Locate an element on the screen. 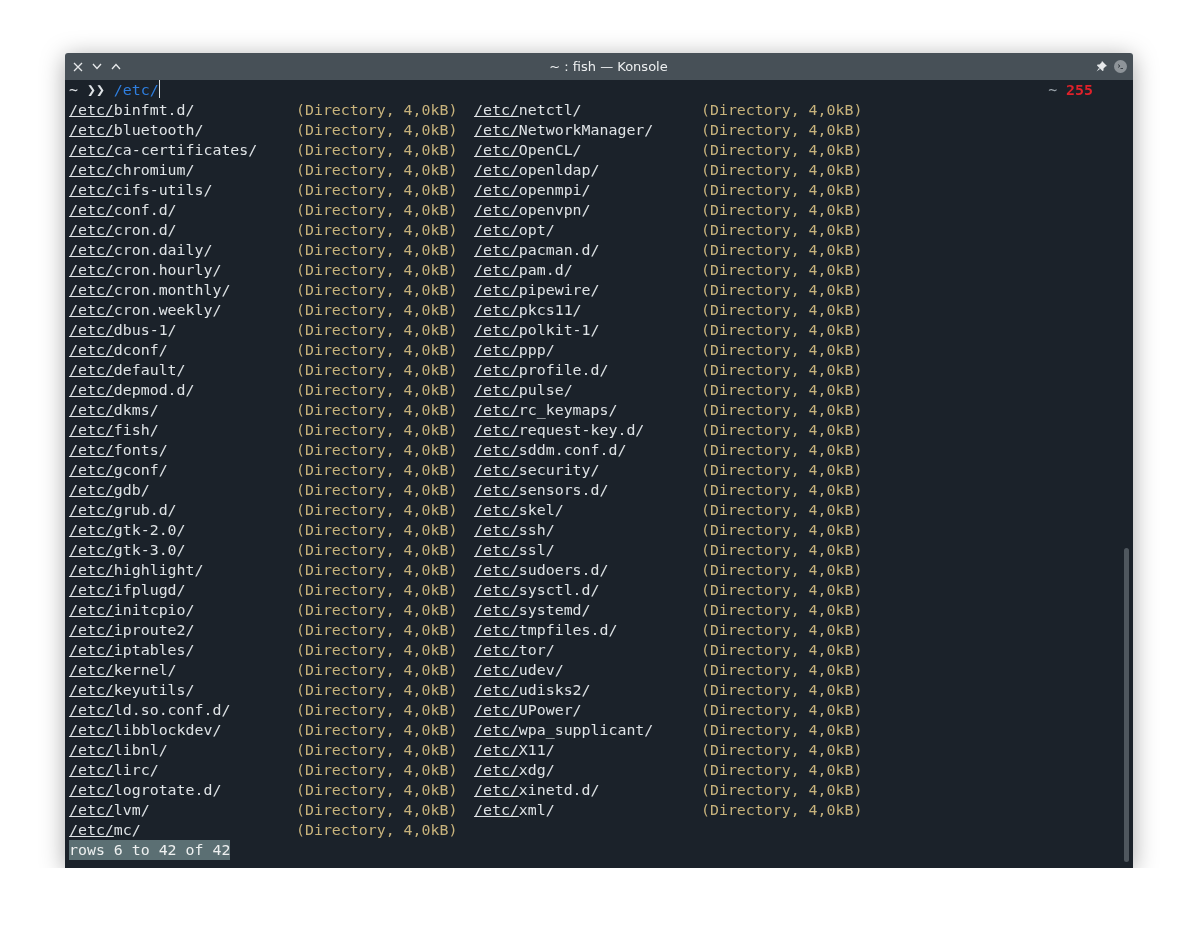  completion-item: /etc/binfmt.d/ is located at coordinates (182, 110).